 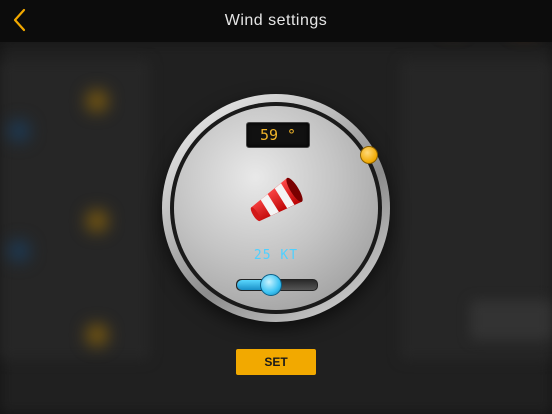 What do you see at coordinates (278, 135) in the screenshot?
I see `wind-direction-readout: 59 °` at bounding box center [278, 135].